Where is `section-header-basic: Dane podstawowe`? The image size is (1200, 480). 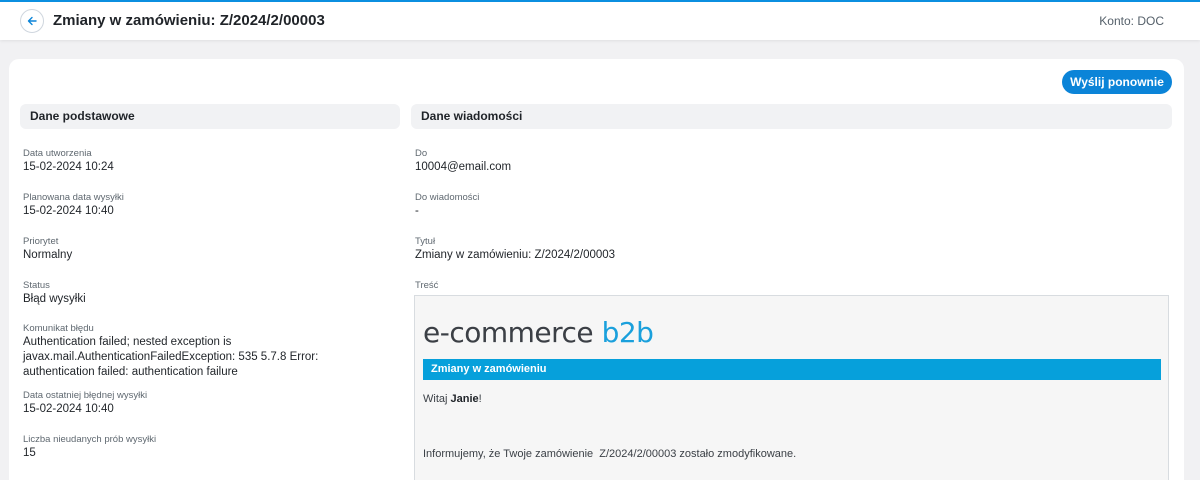
section-header-basic: Dane podstawowe is located at coordinates (210, 116).